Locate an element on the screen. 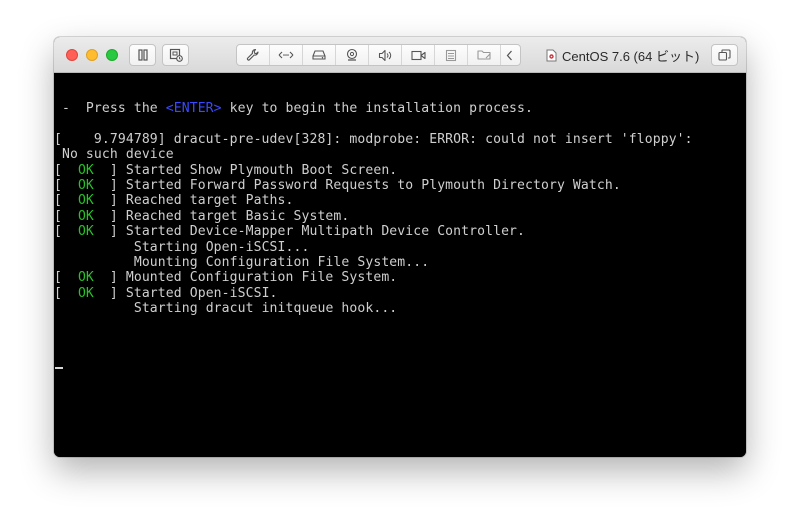 The image size is (800, 529). pause-icon is located at coordinates (143, 55).